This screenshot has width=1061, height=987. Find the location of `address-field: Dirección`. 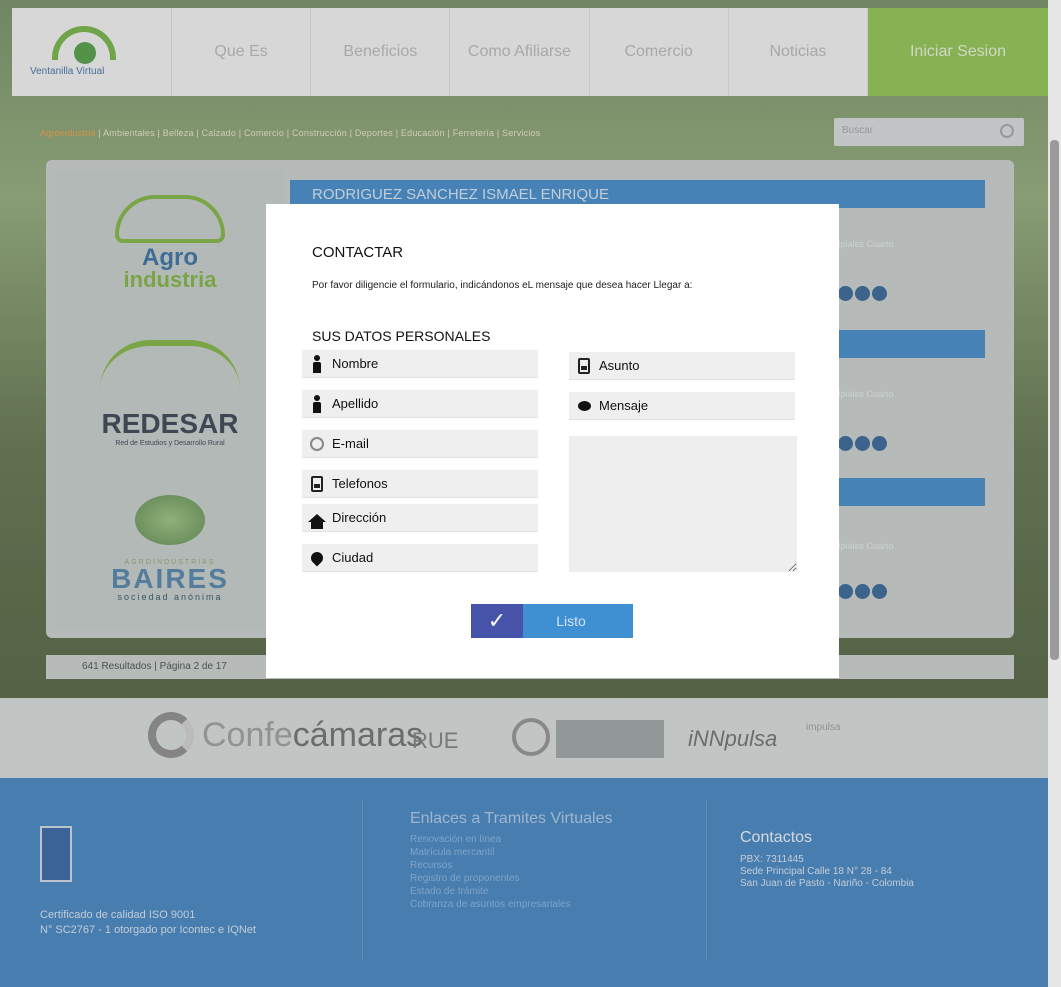

address-field: Dirección is located at coordinates (420, 518).